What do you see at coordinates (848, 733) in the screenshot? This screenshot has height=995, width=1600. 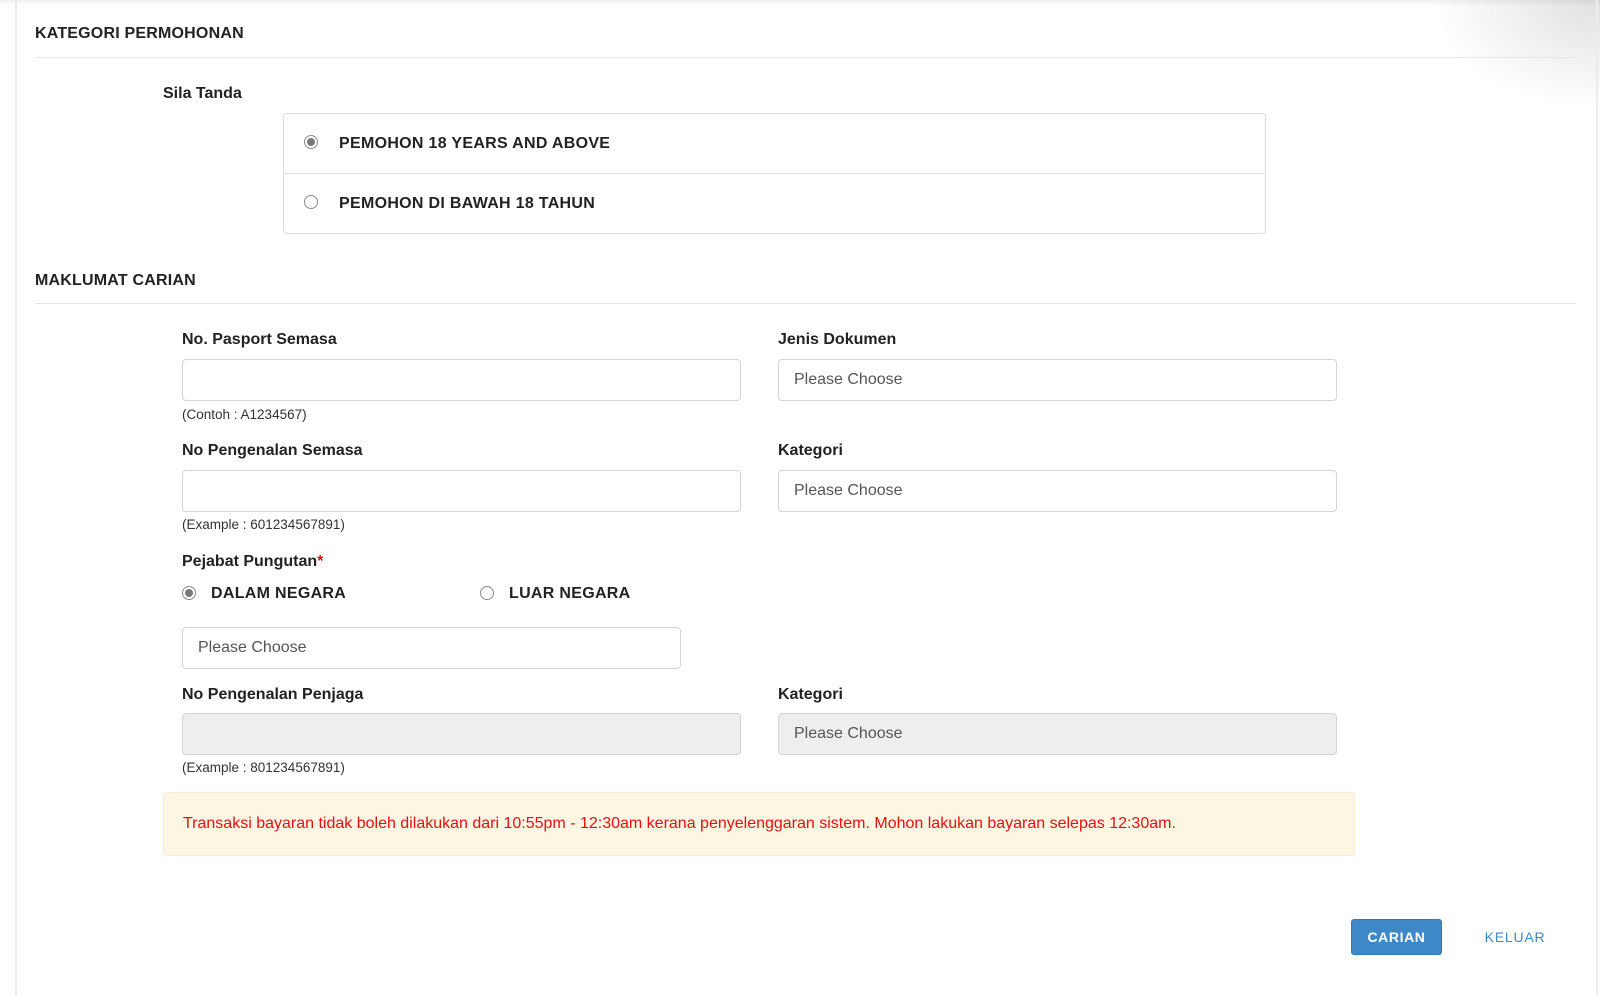 I see `guardian-category-select-value: Please Choose` at bounding box center [848, 733].